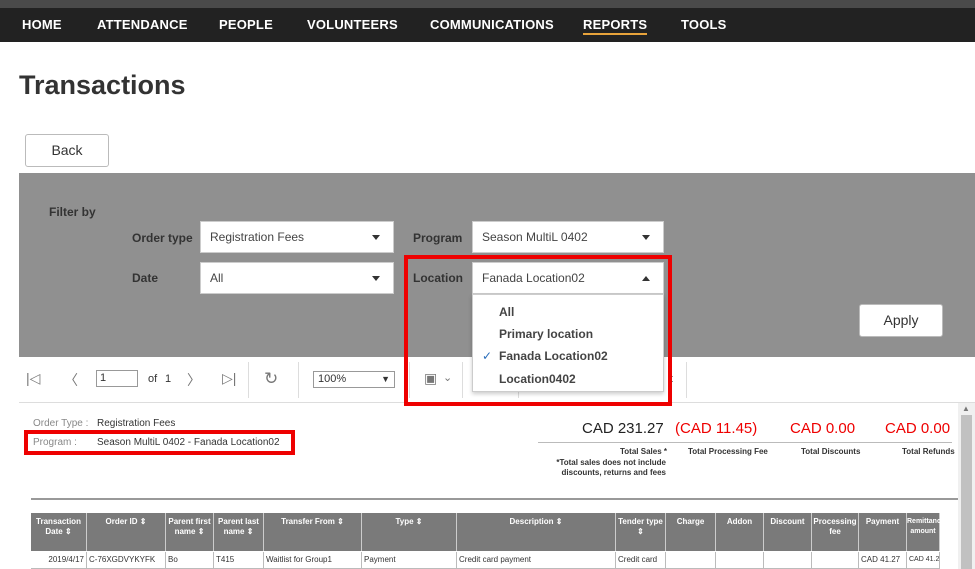  What do you see at coordinates (643, 451) in the screenshot?
I see `total-sales-label: Total Sales *` at bounding box center [643, 451].